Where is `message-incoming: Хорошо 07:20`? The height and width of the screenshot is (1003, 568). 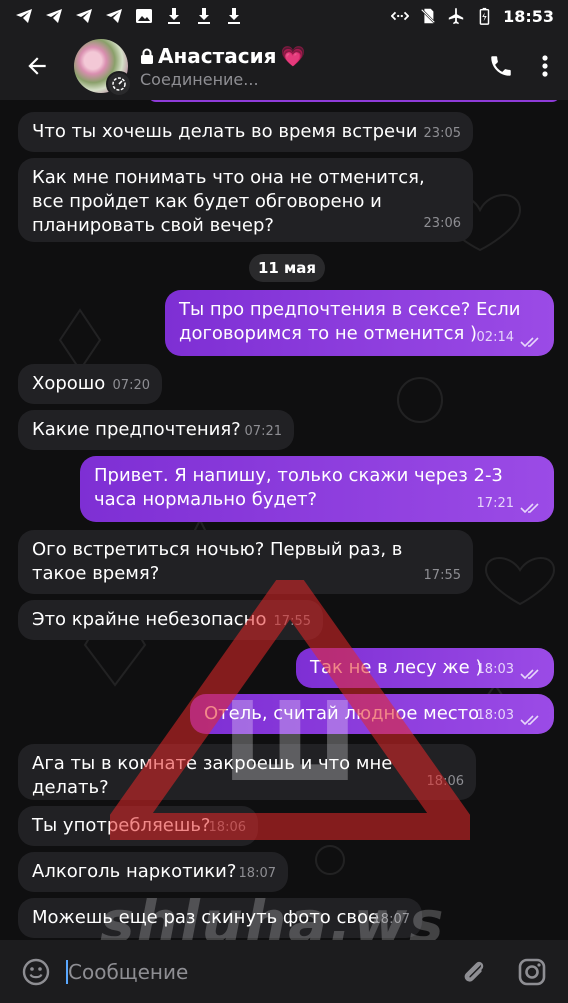
message-incoming: Хорошо 07:20 is located at coordinates (90, 384).